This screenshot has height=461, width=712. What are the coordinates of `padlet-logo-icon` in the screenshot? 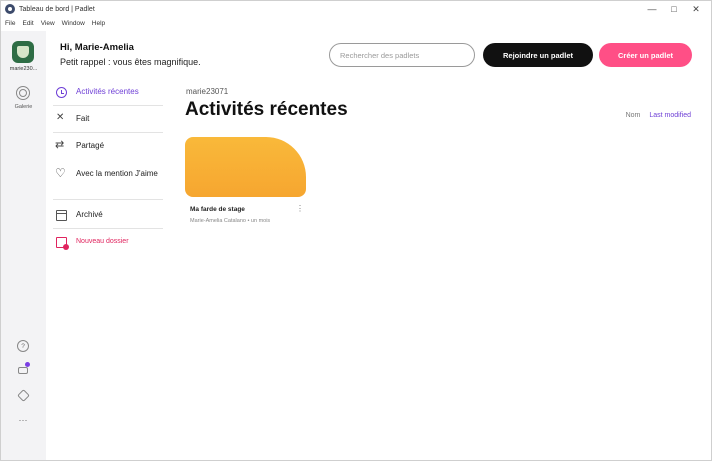 It's located at (10, 9).